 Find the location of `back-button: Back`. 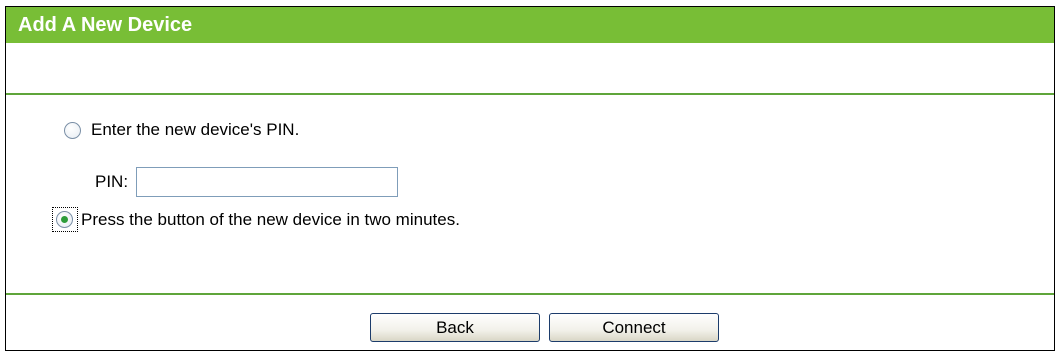

back-button: Back is located at coordinates (455, 327).